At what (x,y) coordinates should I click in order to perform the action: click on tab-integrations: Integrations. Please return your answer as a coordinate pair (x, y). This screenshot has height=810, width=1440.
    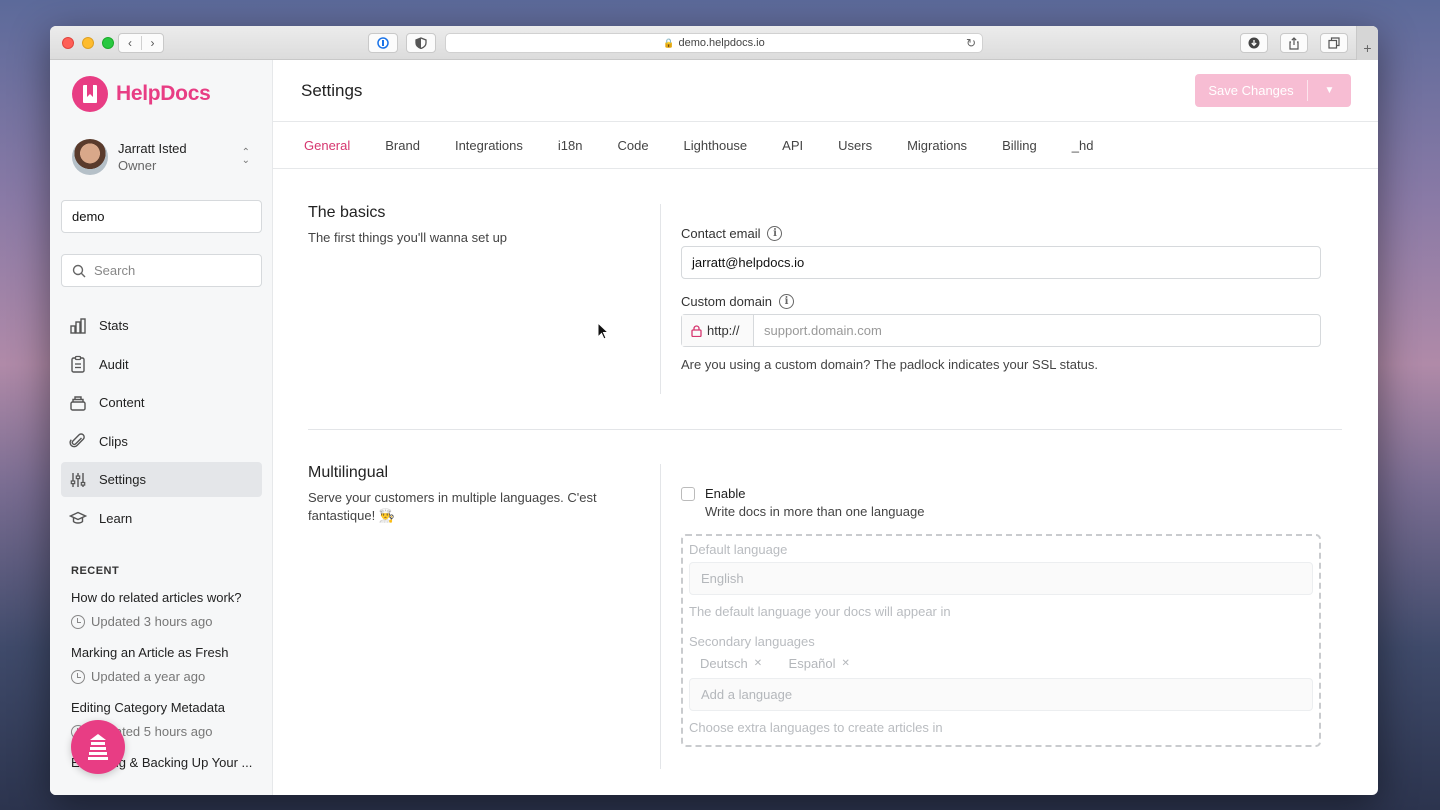
    Looking at the image, I should click on (489, 145).